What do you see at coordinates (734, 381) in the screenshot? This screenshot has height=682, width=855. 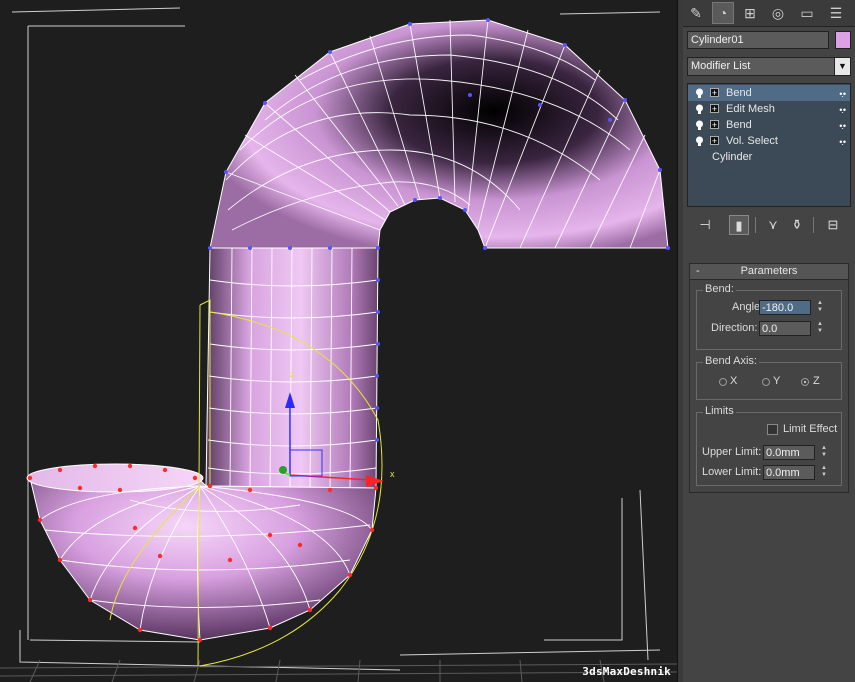 I see `axis-x-label: X` at bounding box center [734, 381].